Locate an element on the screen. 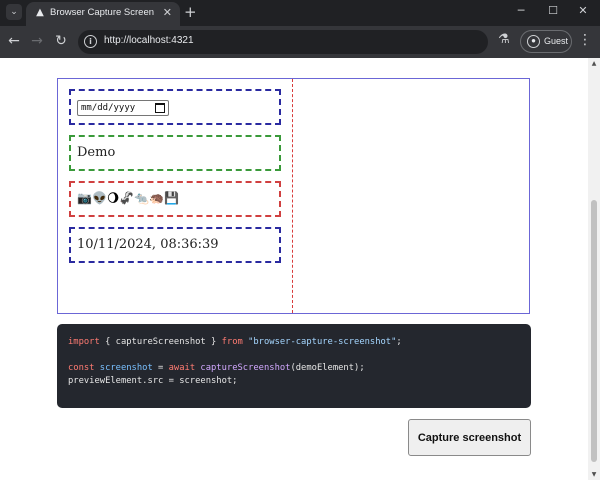  date-input: mm/dd/yyyy is located at coordinates (123, 108).